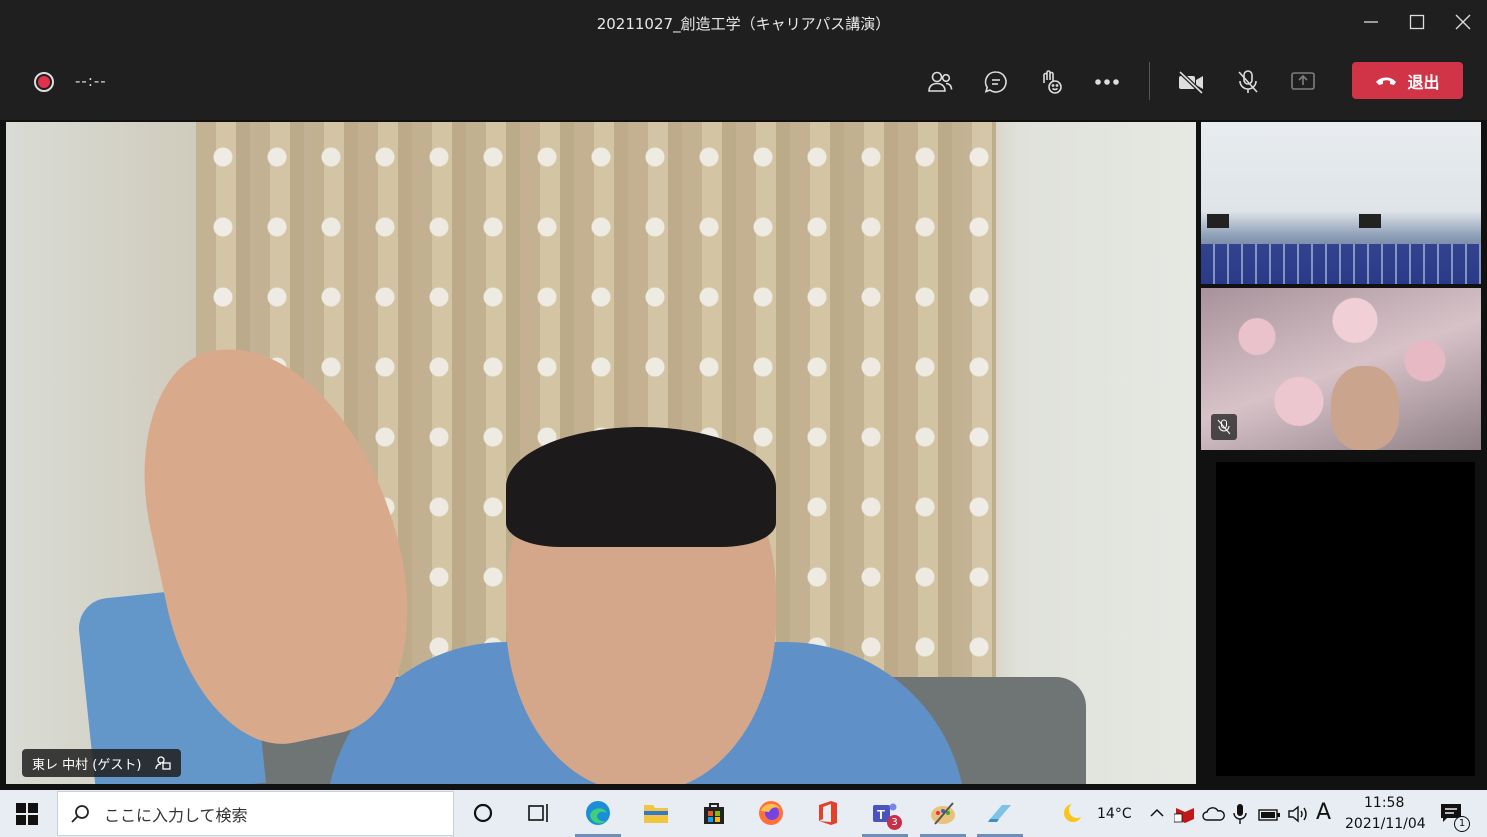 This screenshot has width=1487, height=837. What do you see at coordinates (881, 814) in the screenshot?
I see `svg-text: T` at bounding box center [881, 814].